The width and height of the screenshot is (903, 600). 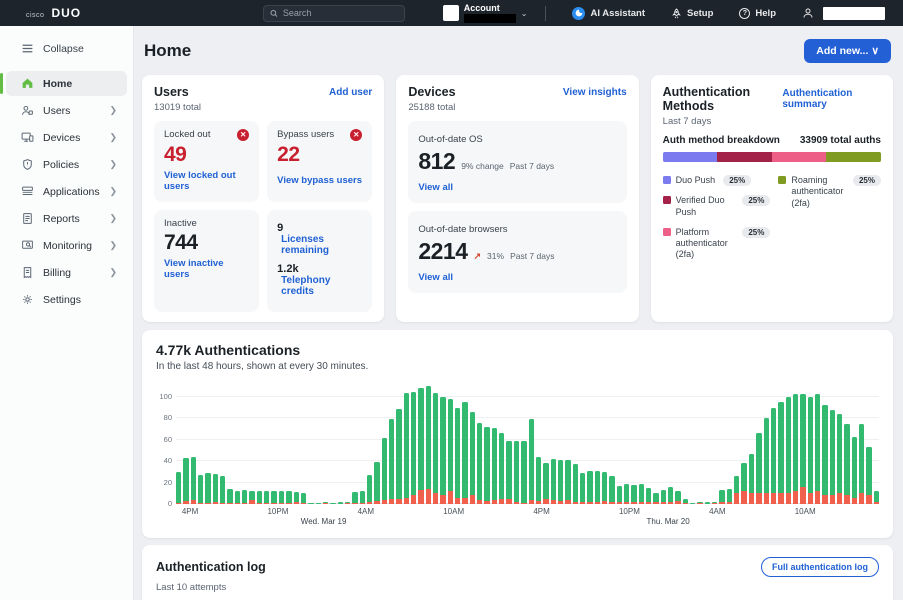 What do you see at coordinates (171, 92) in the screenshot?
I see `users-card-title: Users` at bounding box center [171, 92].